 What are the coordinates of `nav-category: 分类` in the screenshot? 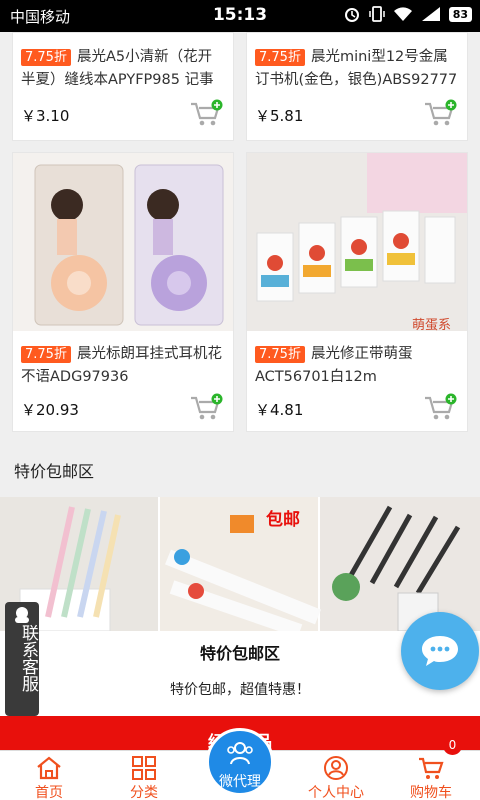 It's located at (144, 775).